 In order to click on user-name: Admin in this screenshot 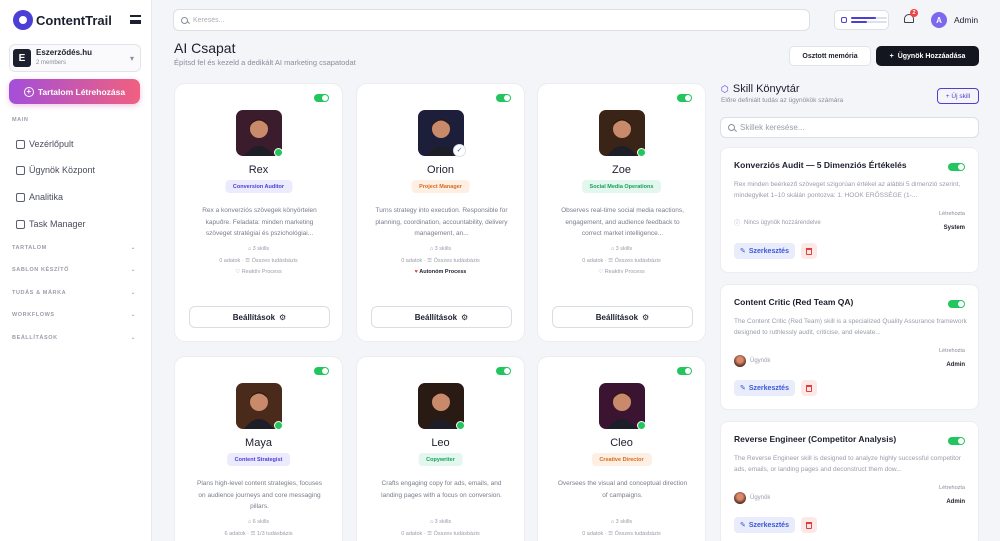, I will do `click(966, 20)`.